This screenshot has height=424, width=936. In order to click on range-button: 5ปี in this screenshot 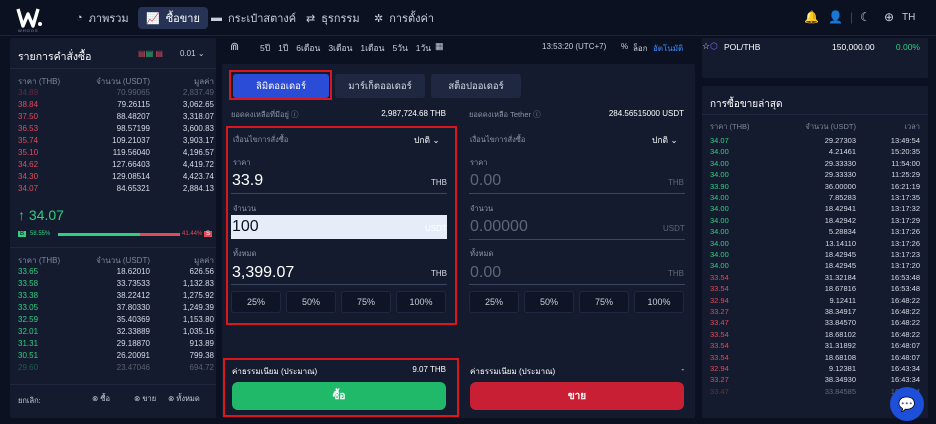, I will do `click(265, 48)`.